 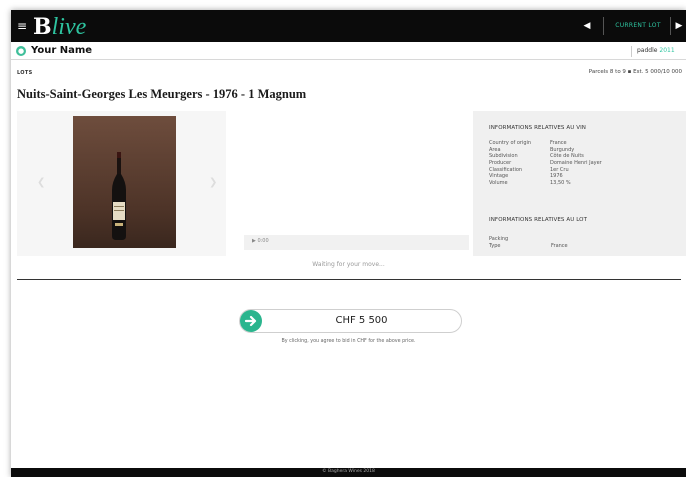 I want to click on user-icon: ●, so click(x=21, y=51).